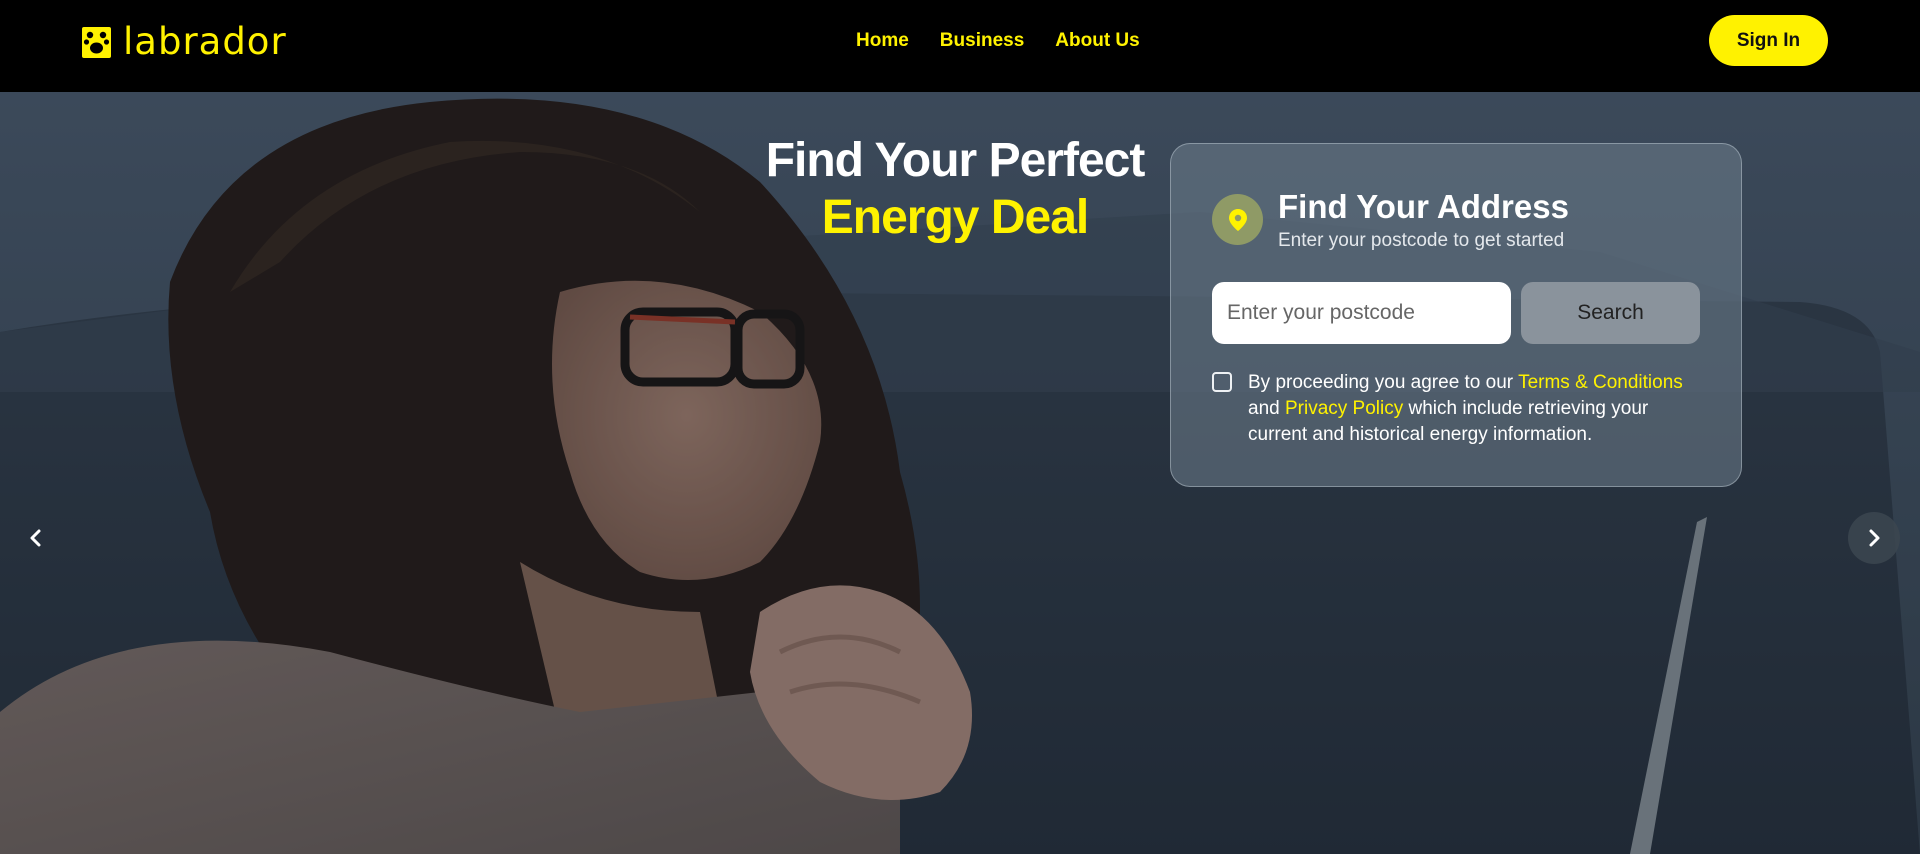  Describe the element at coordinates (1600, 382) in the screenshot. I see `terms-link: Terms & Conditions` at that location.